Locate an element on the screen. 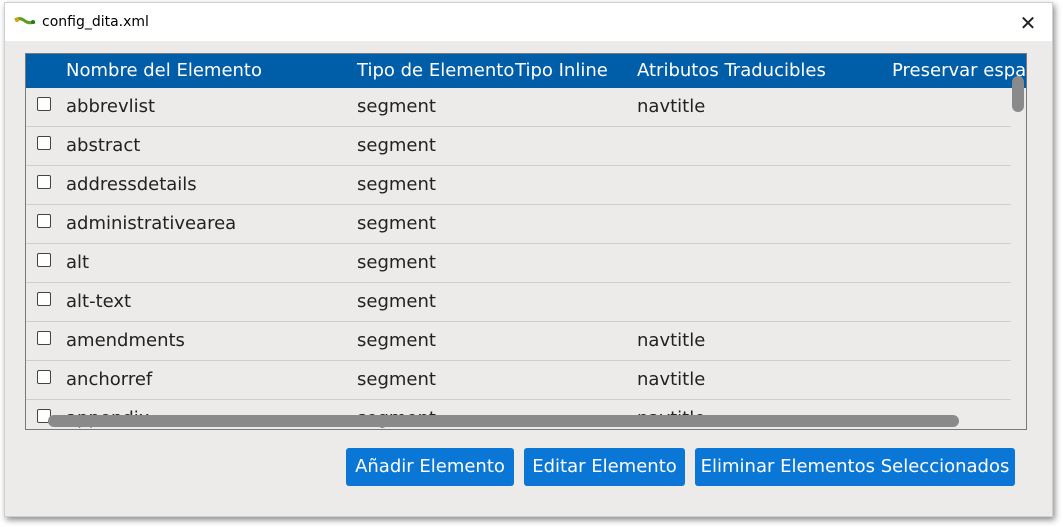  cell-name: abbrevlist is located at coordinates (111, 106).